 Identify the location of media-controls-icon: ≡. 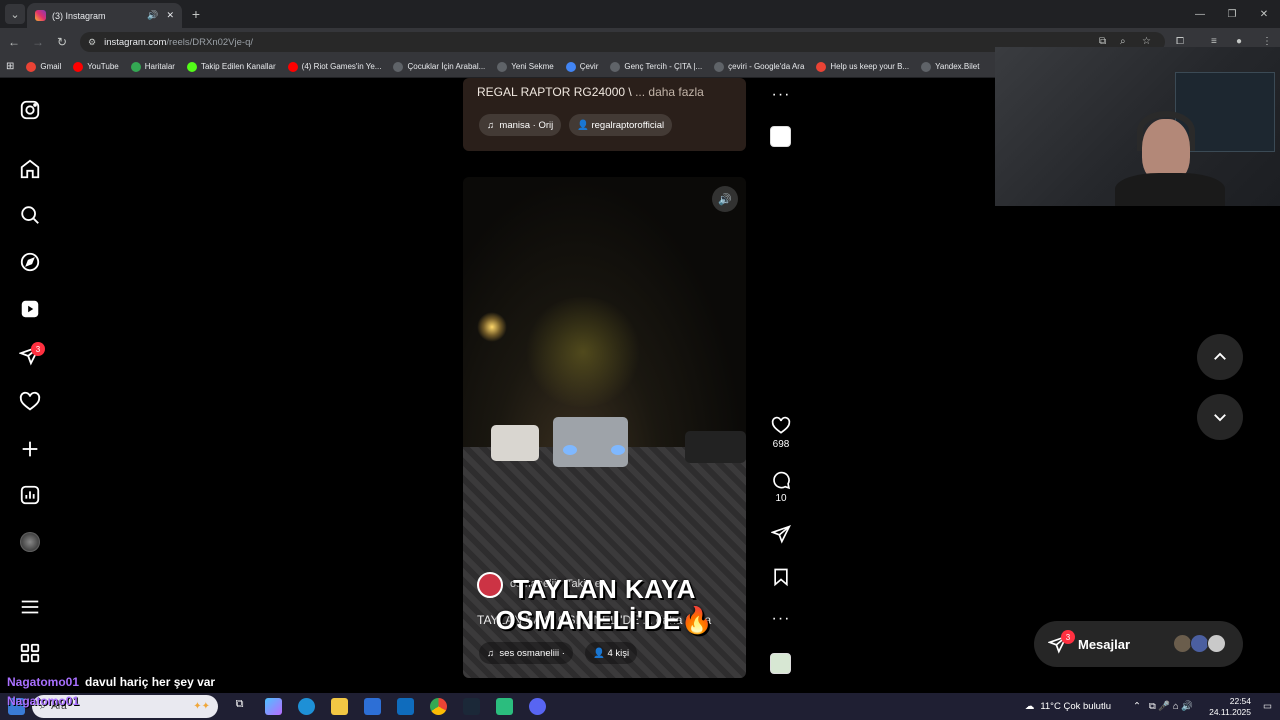
(1214, 41).